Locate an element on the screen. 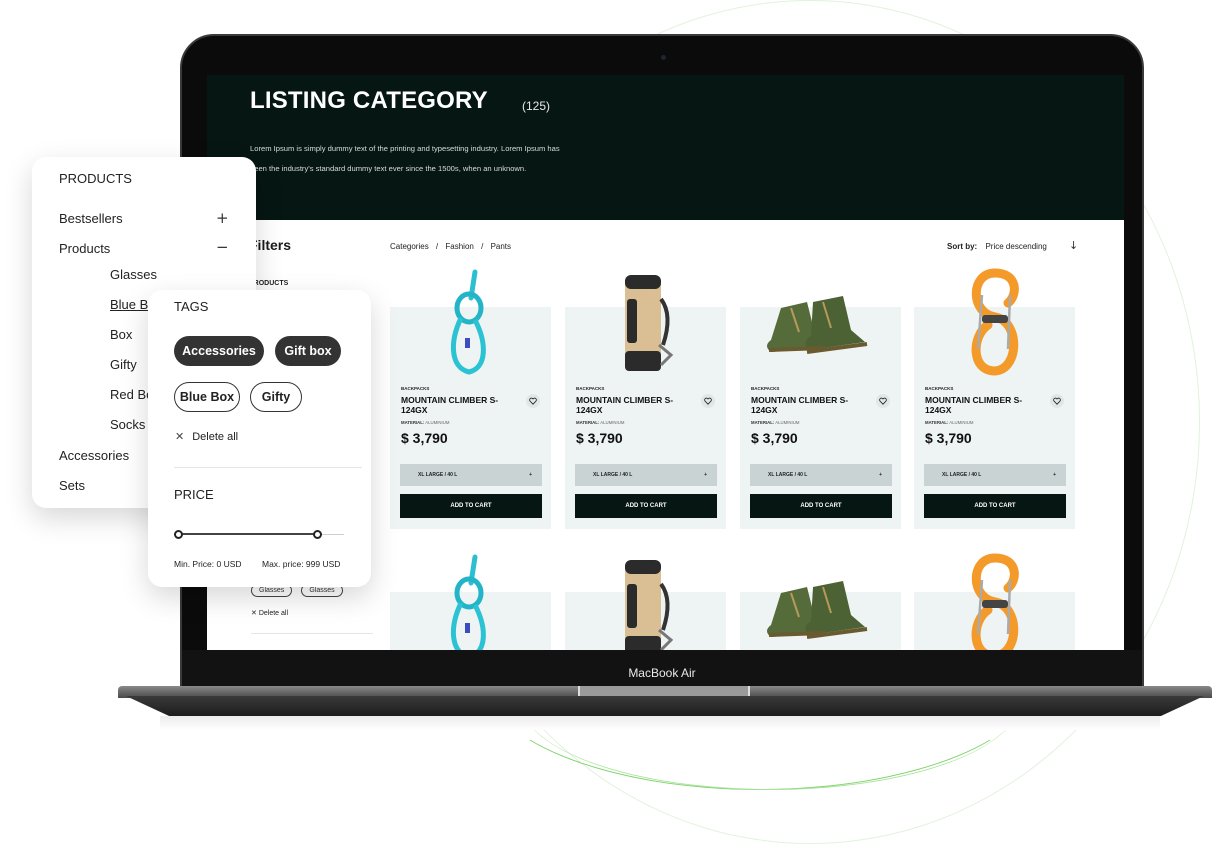 The height and width of the screenshot is (844, 1219). camera-icon is located at coordinates (663, 57).